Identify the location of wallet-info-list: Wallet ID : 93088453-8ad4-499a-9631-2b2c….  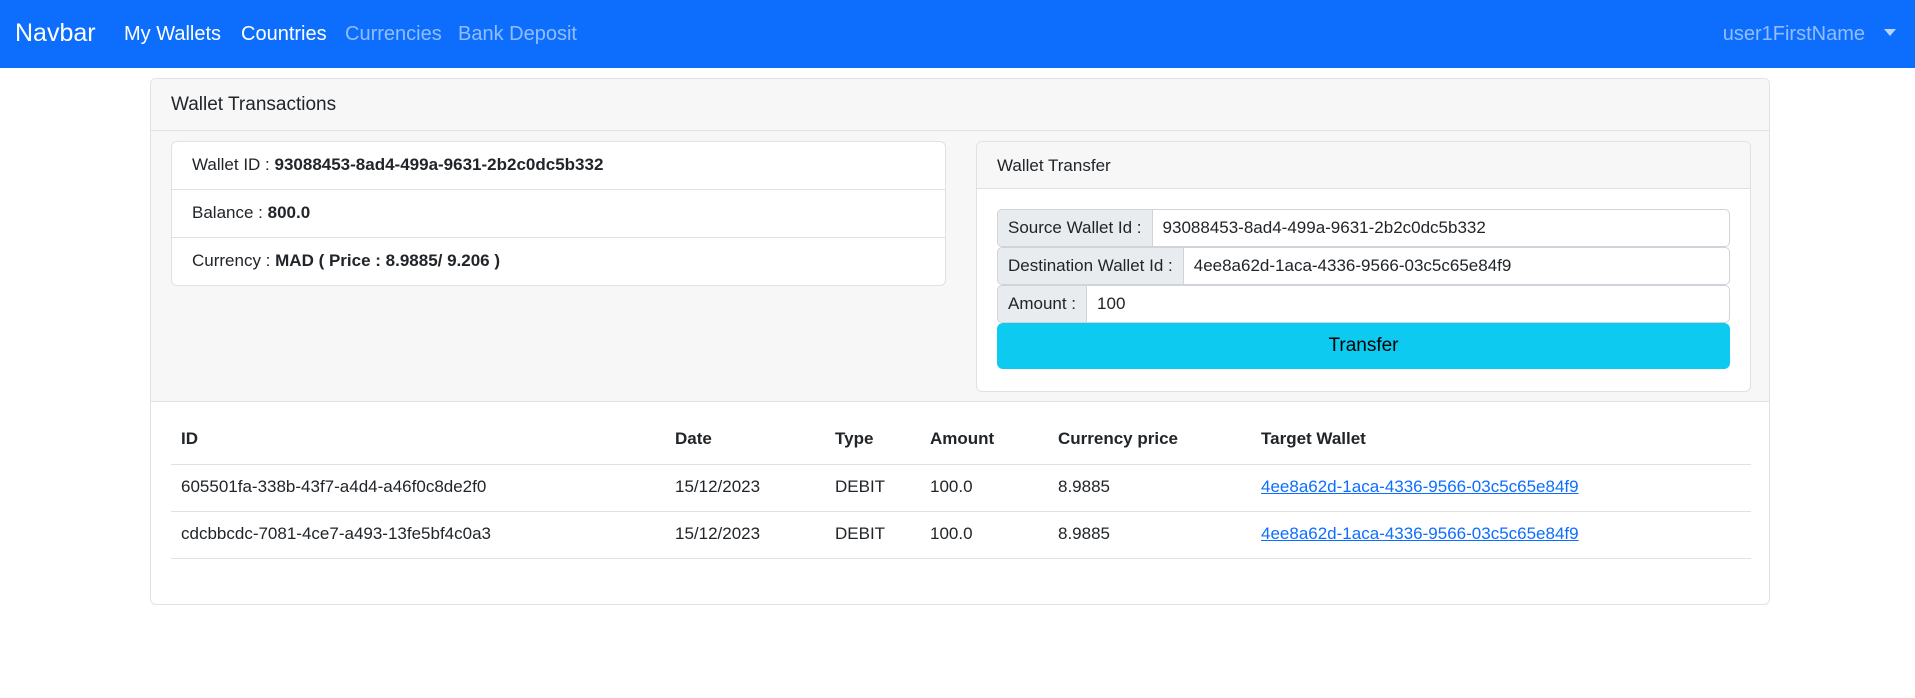
(558, 213).